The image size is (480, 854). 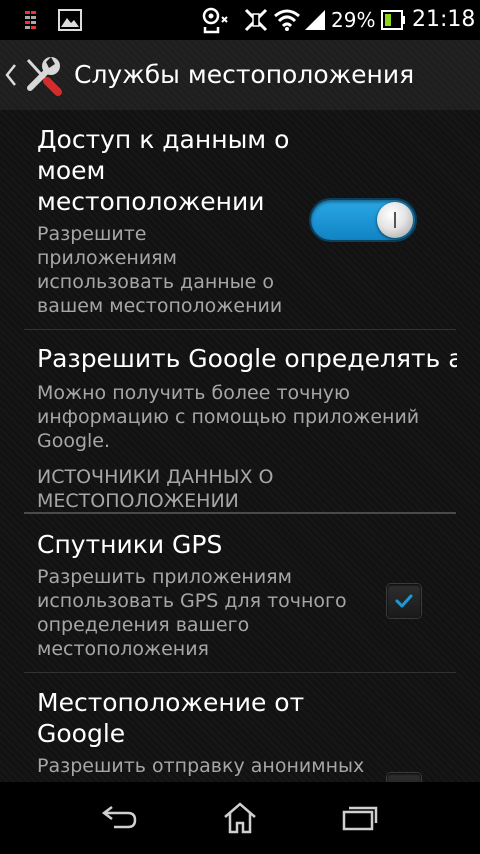 I want to click on summary-line: Можно получить более точную, so click(x=194, y=393).